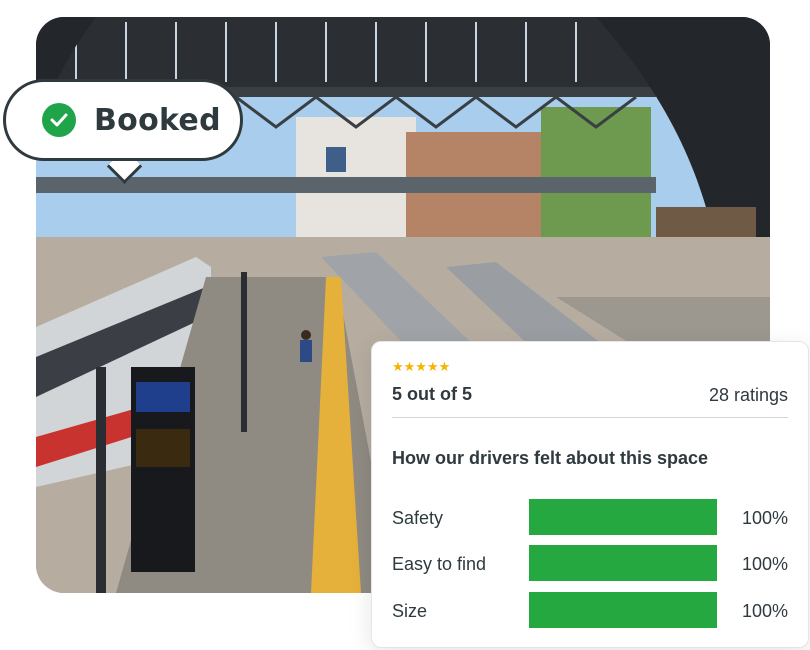 This screenshot has width=810, height=650. What do you see at coordinates (59, 120) in the screenshot?
I see `check-circle-icon` at bounding box center [59, 120].